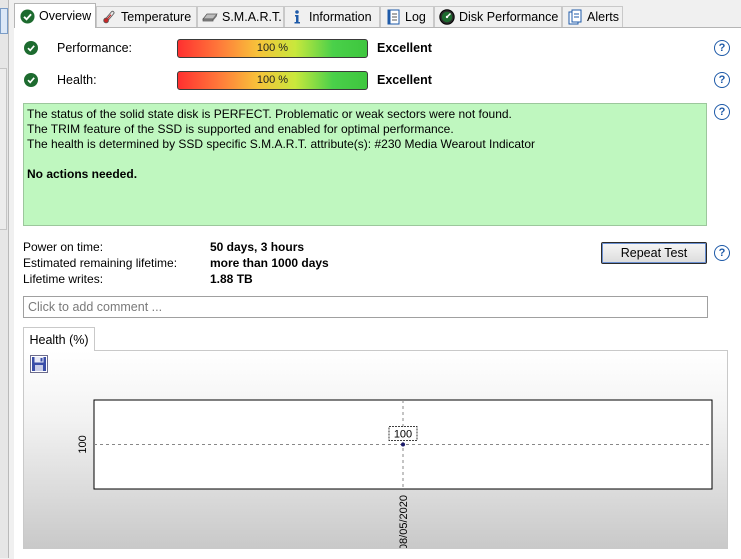 This screenshot has height=559, width=741. What do you see at coordinates (83, 444) in the screenshot?
I see `y-tick-label: 100` at bounding box center [83, 444].